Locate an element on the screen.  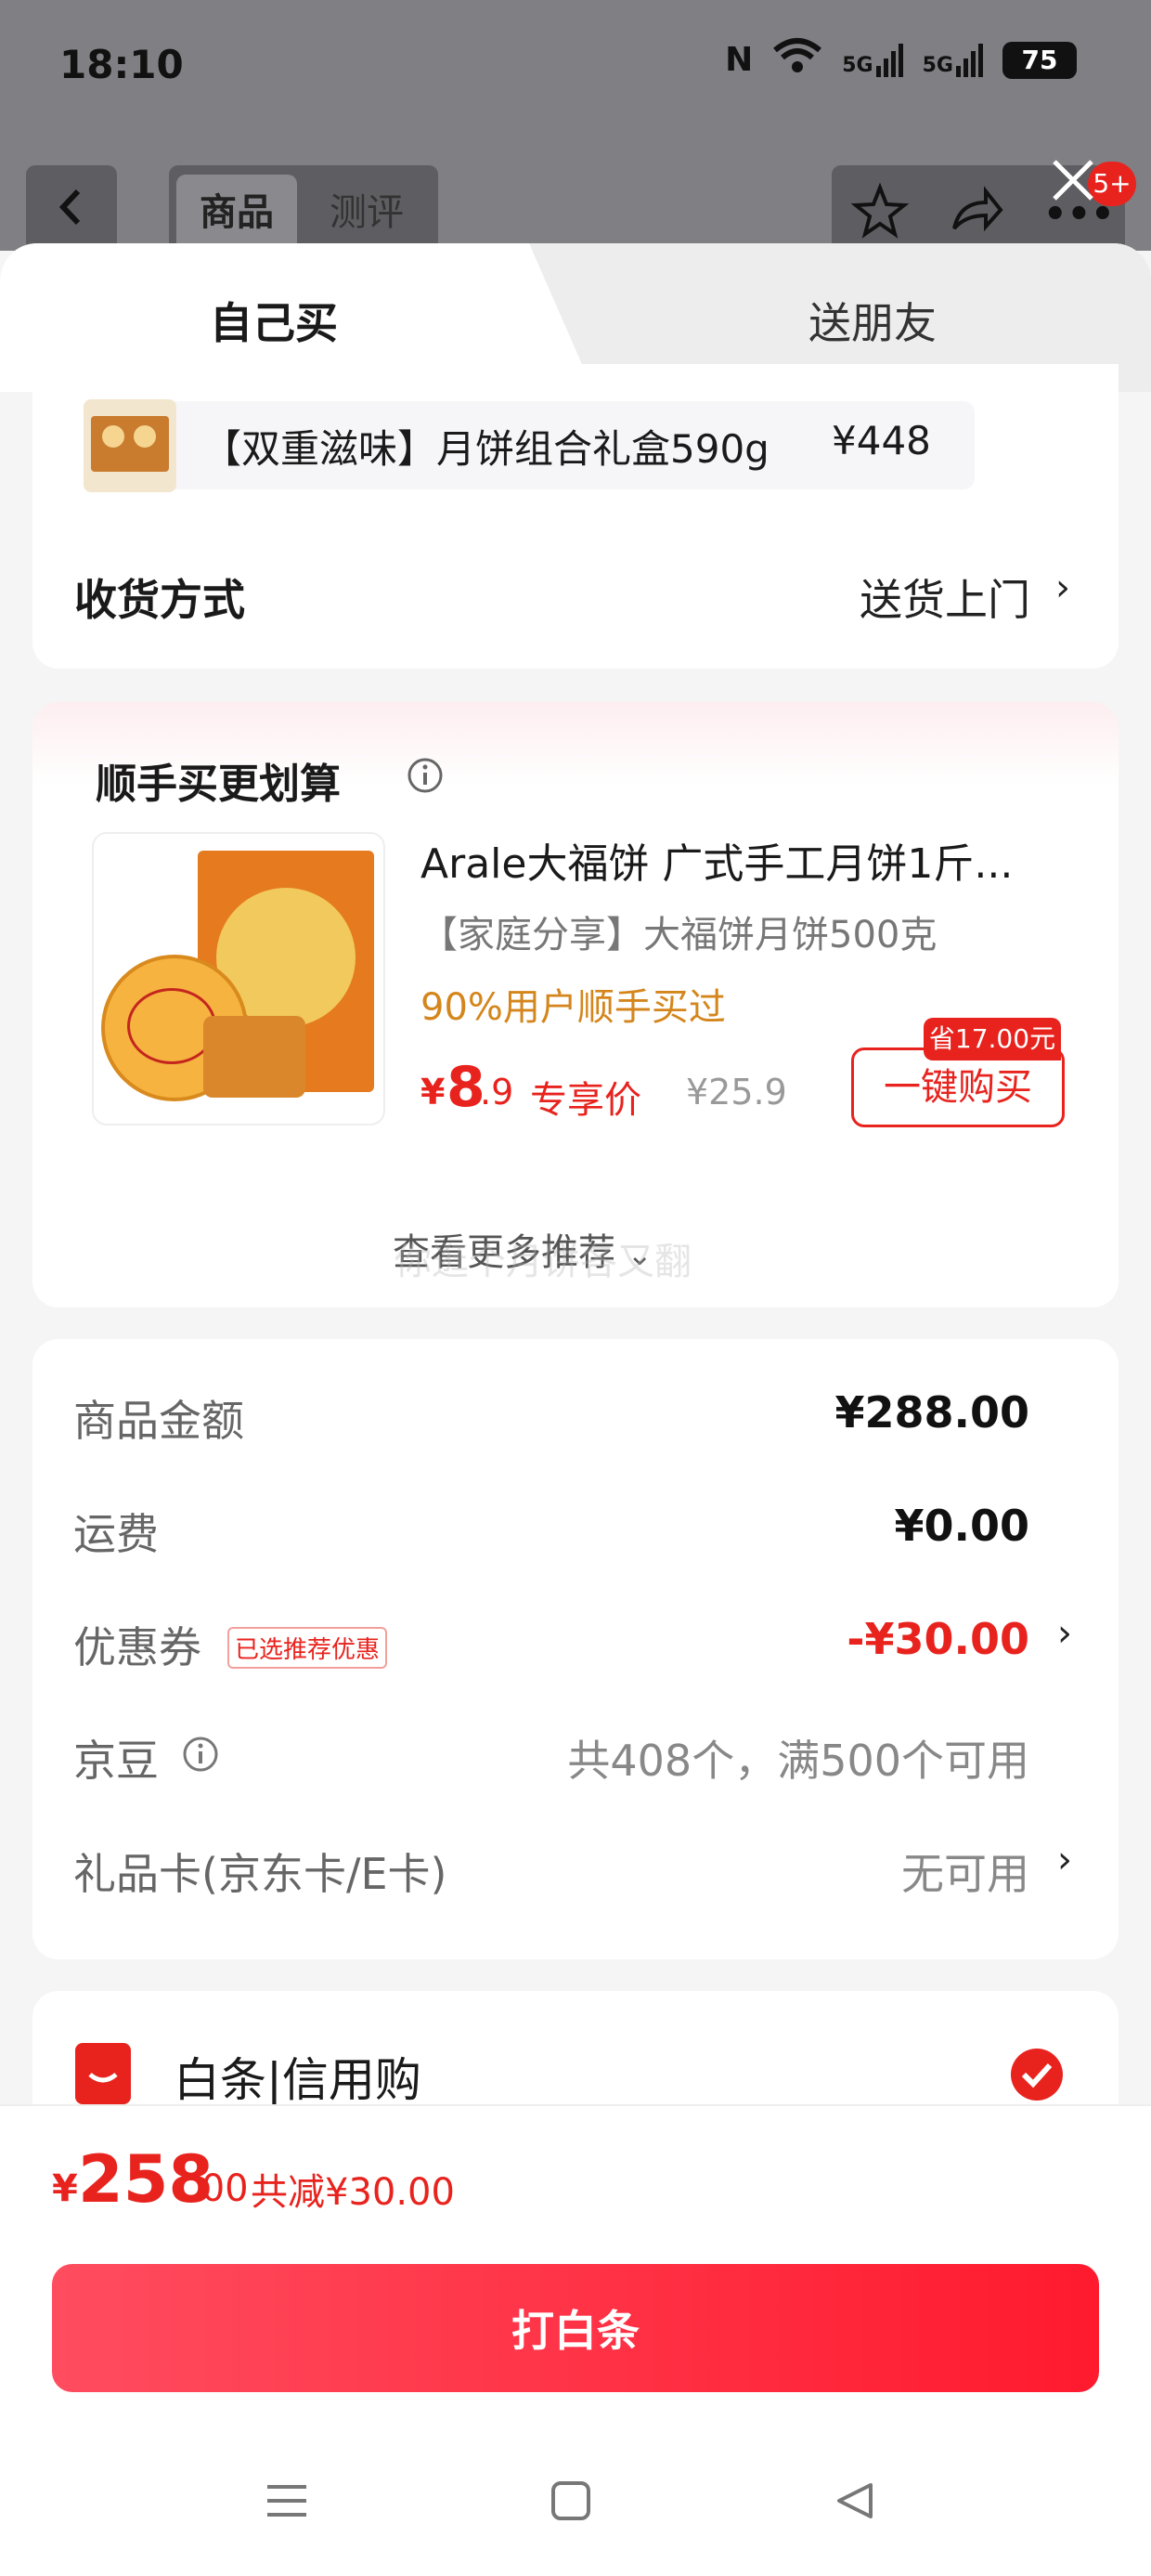
tab-self-buy-label: 自己买 is located at coordinates (274, 323).